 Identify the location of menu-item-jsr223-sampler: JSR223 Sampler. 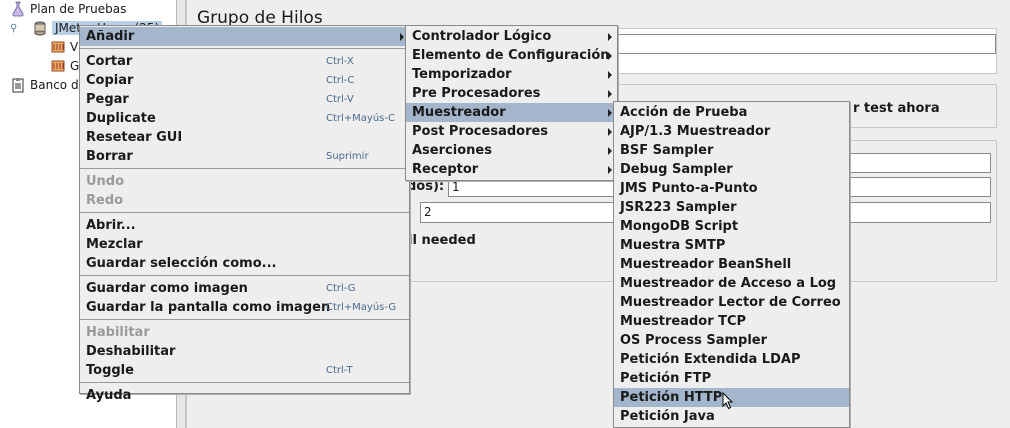
(731, 207).